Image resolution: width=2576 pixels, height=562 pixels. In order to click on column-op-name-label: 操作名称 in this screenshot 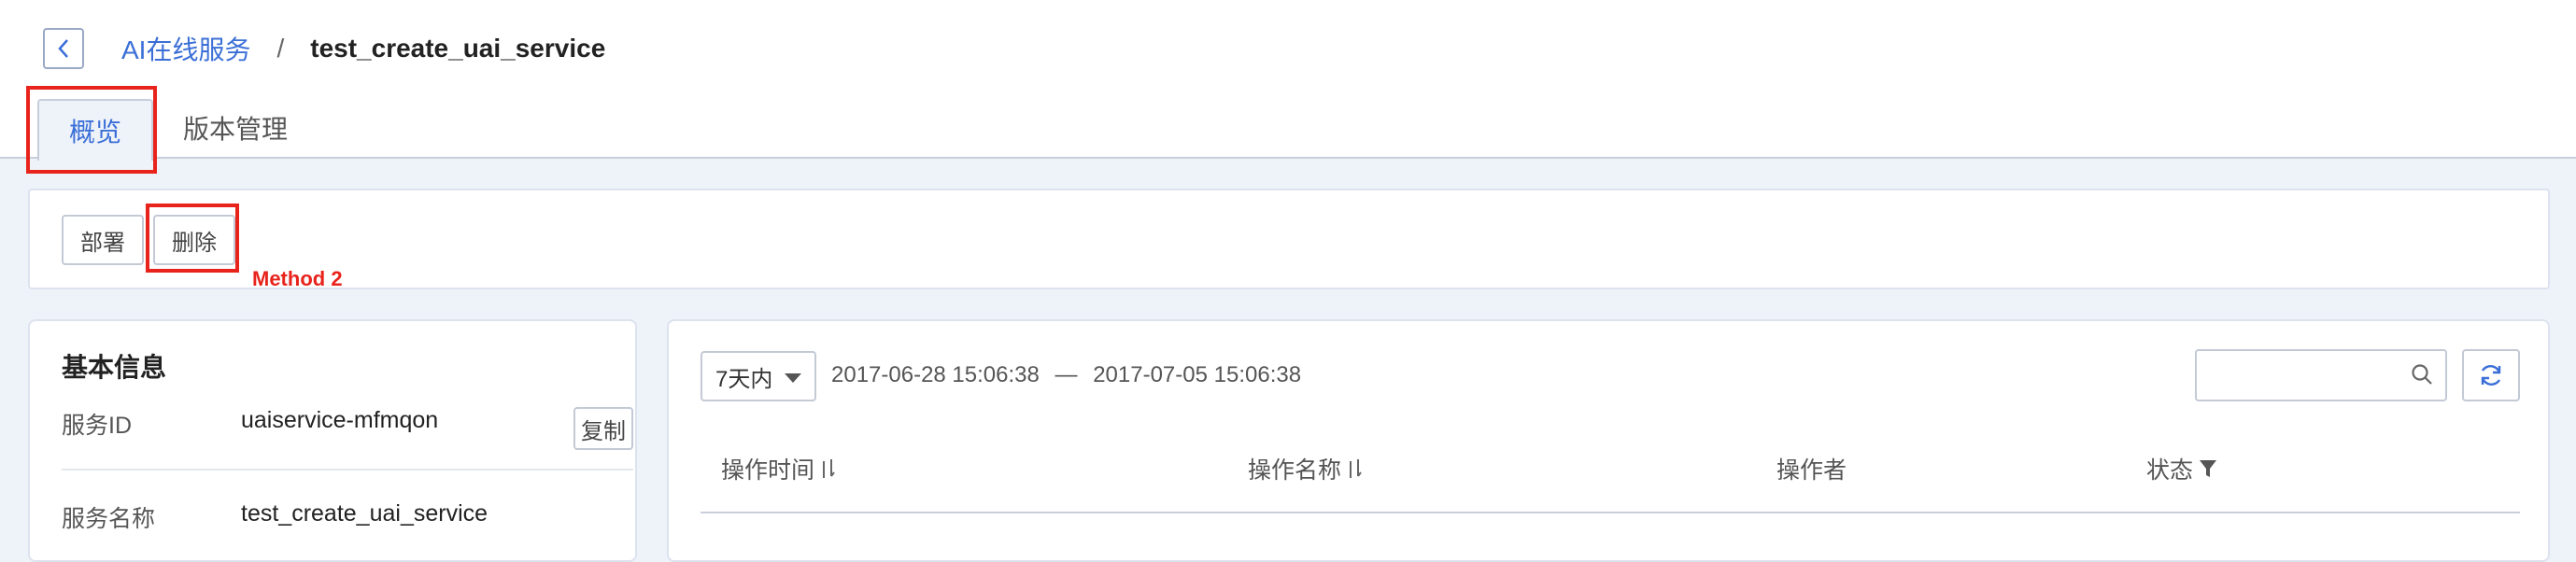, I will do `click(1295, 470)`.